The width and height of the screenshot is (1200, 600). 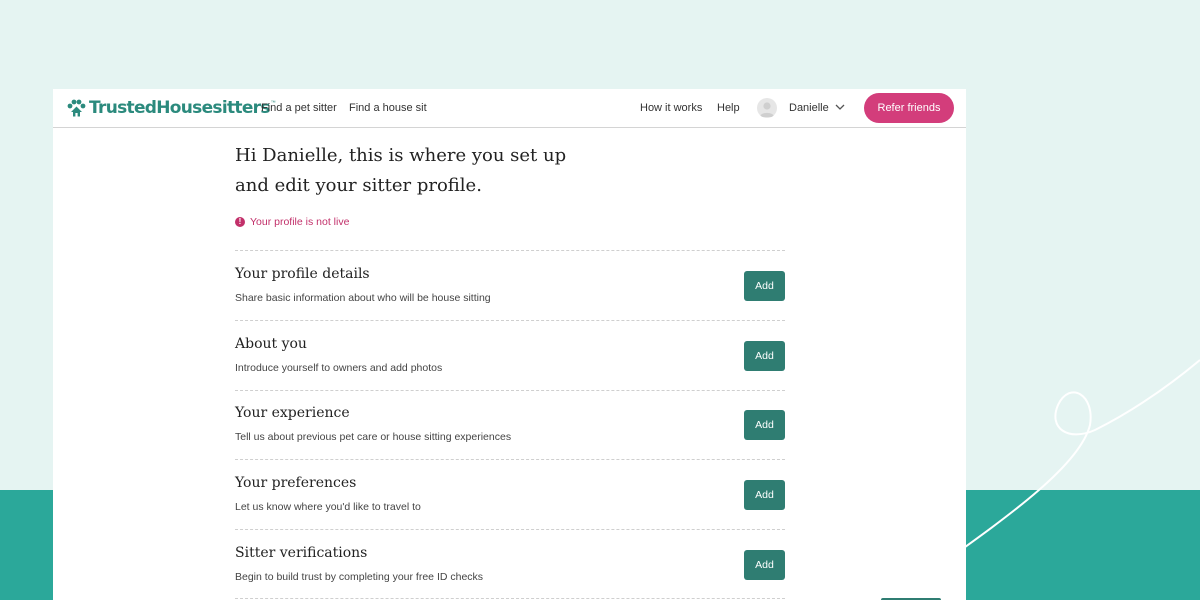 What do you see at coordinates (296, 483) in the screenshot?
I see `section-title-preferences: Your preferences` at bounding box center [296, 483].